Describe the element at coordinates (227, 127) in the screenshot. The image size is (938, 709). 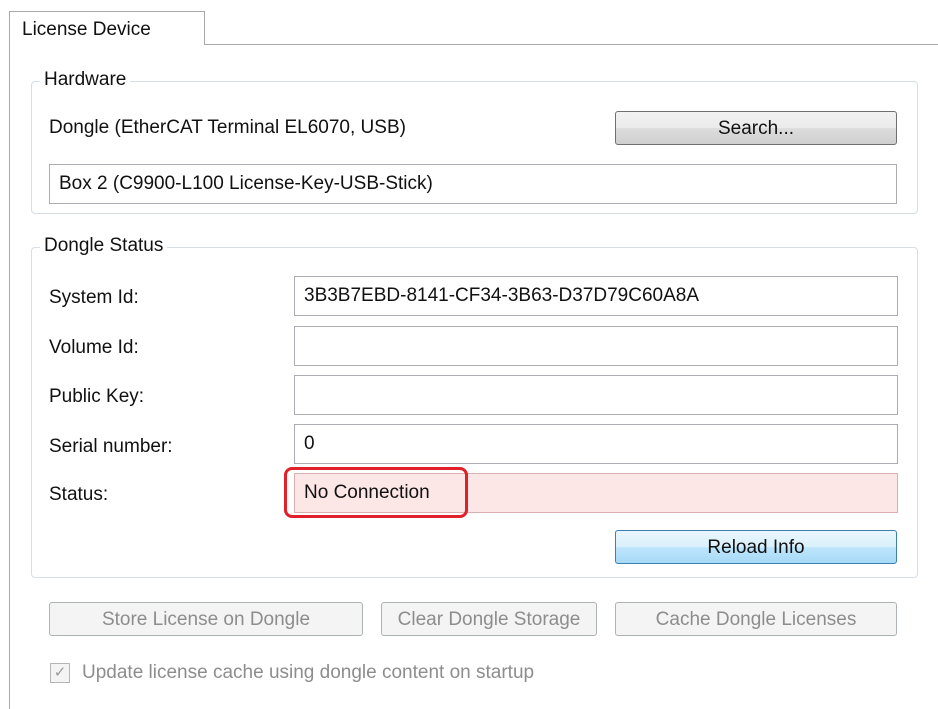
I see `dongle-type-label: Dongle (EtherCAT Terminal EL6070, USB)` at that location.